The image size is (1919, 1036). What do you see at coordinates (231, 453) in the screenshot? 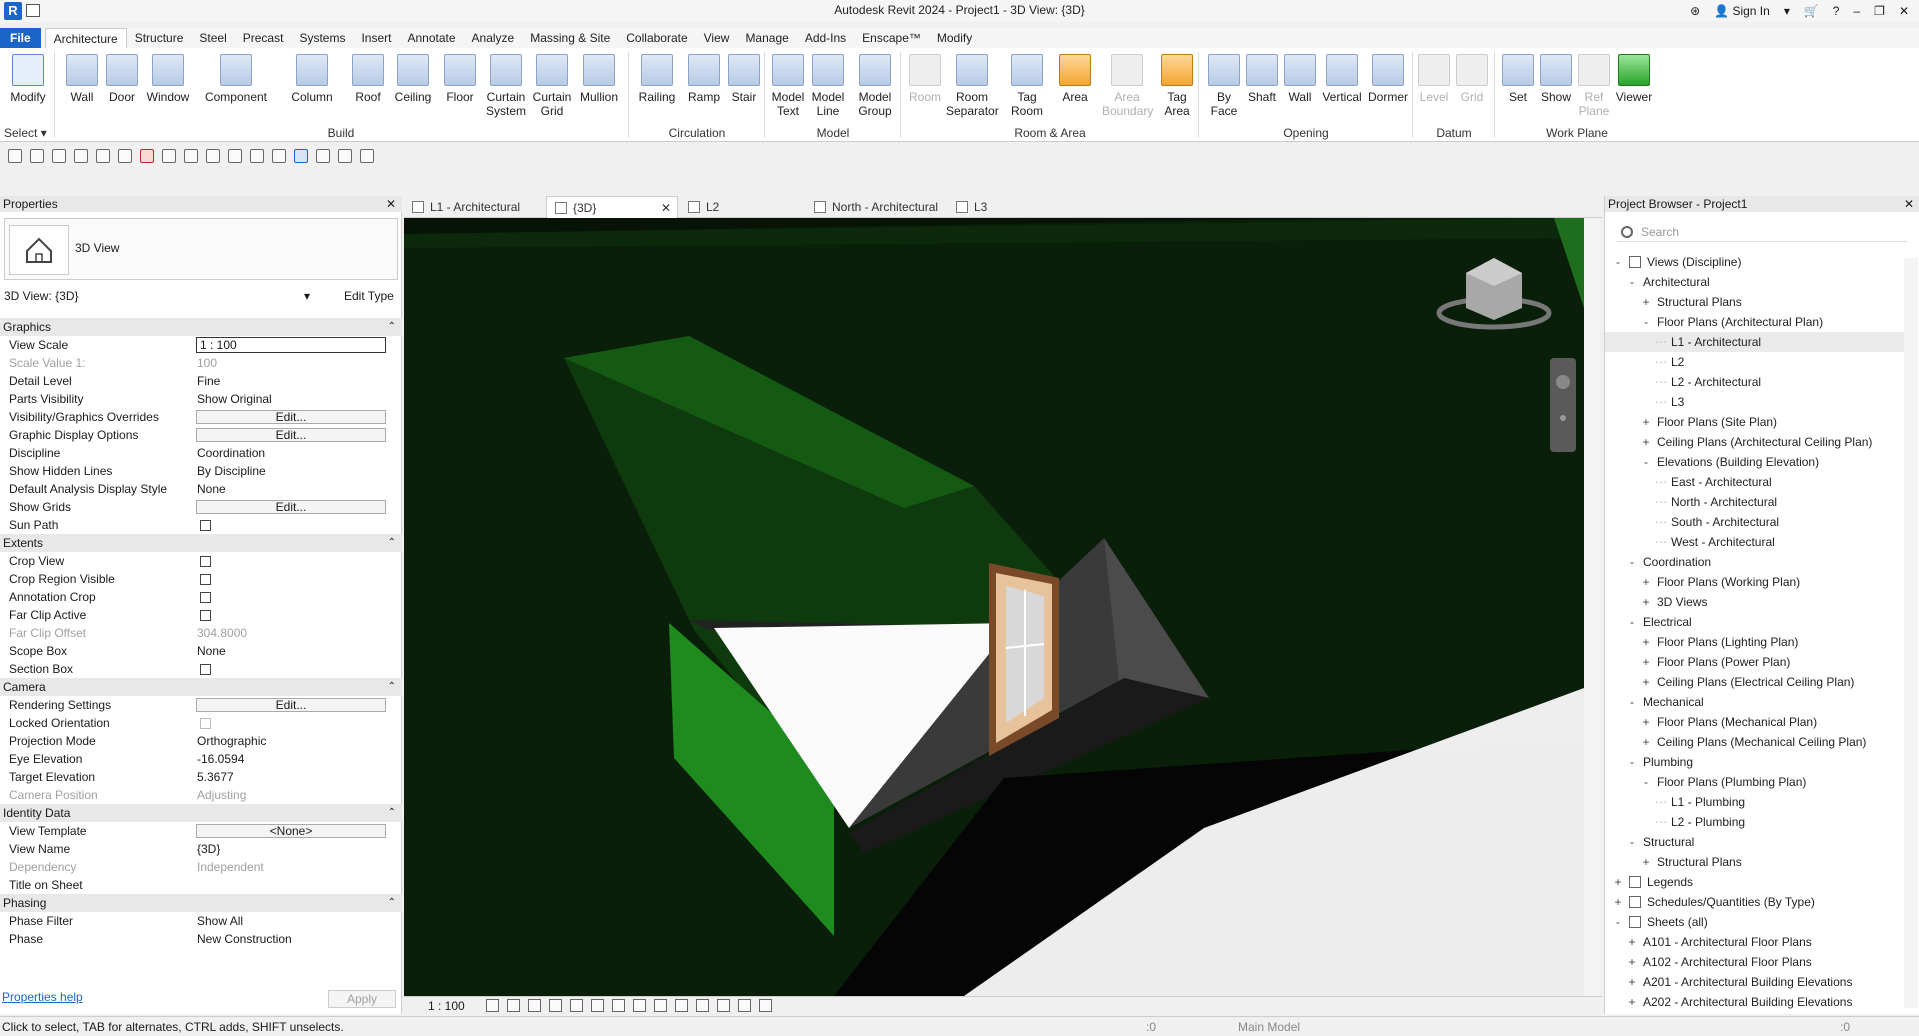
I see `prop-value: Coordination` at bounding box center [231, 453].